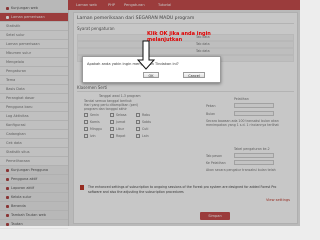 Image resolution: width=320 pixels, height=240 pixels. What do you see at coordinates (165, 40) in the screenshot?
I see `annotation-line: melanjutkan` at bounding box center [165, 40].